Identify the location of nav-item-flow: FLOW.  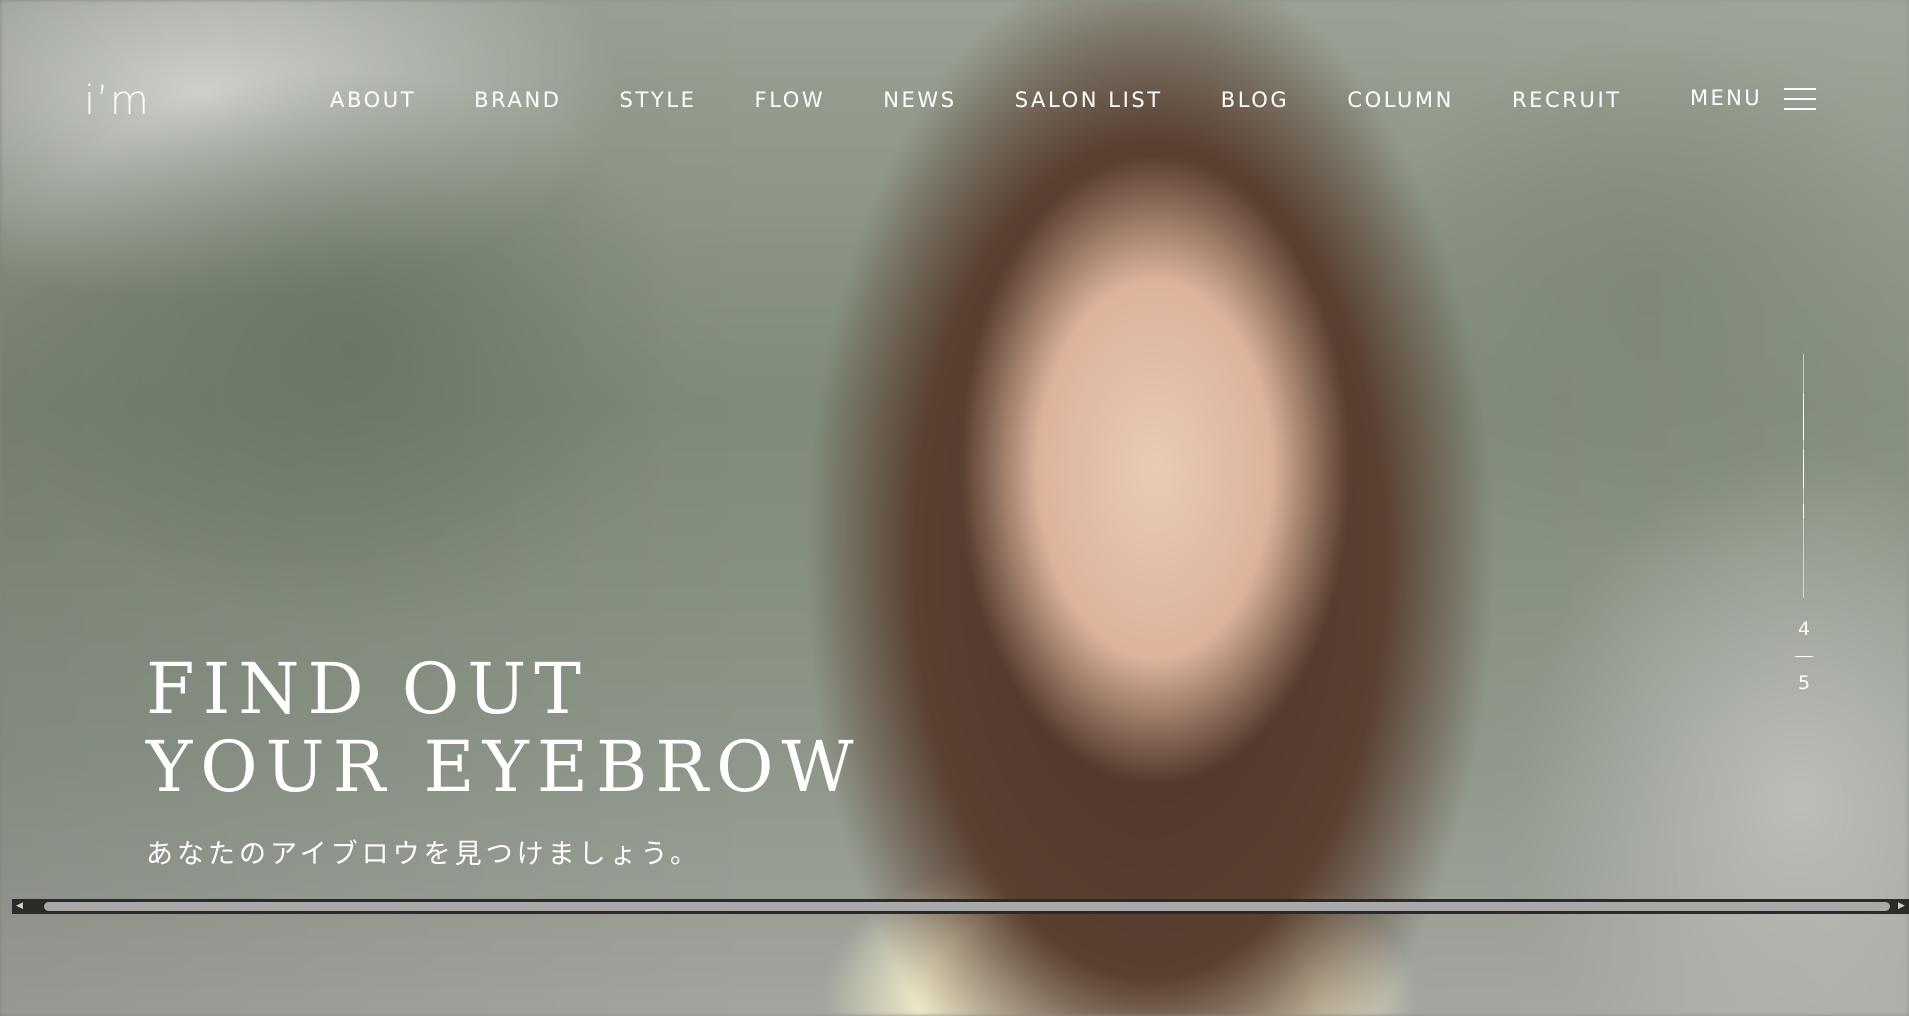
(790, 100).